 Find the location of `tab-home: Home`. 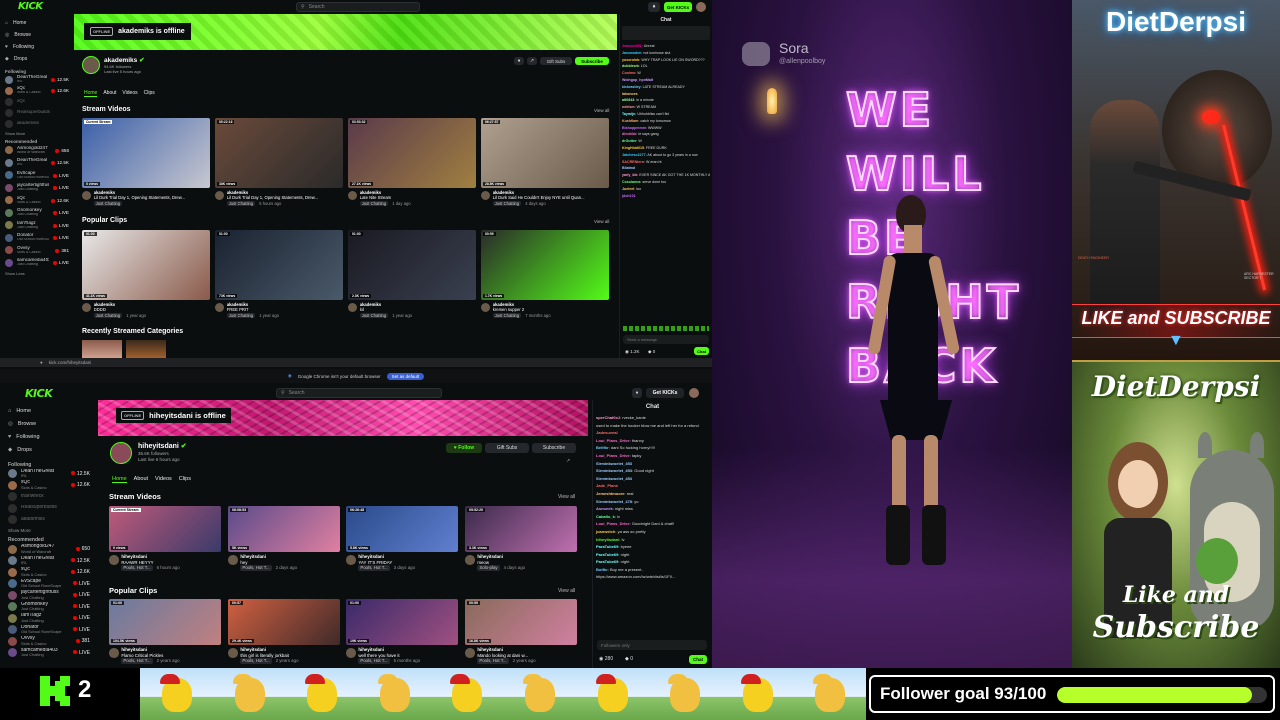

tab-home: Home is located at coordinates (91, 93).